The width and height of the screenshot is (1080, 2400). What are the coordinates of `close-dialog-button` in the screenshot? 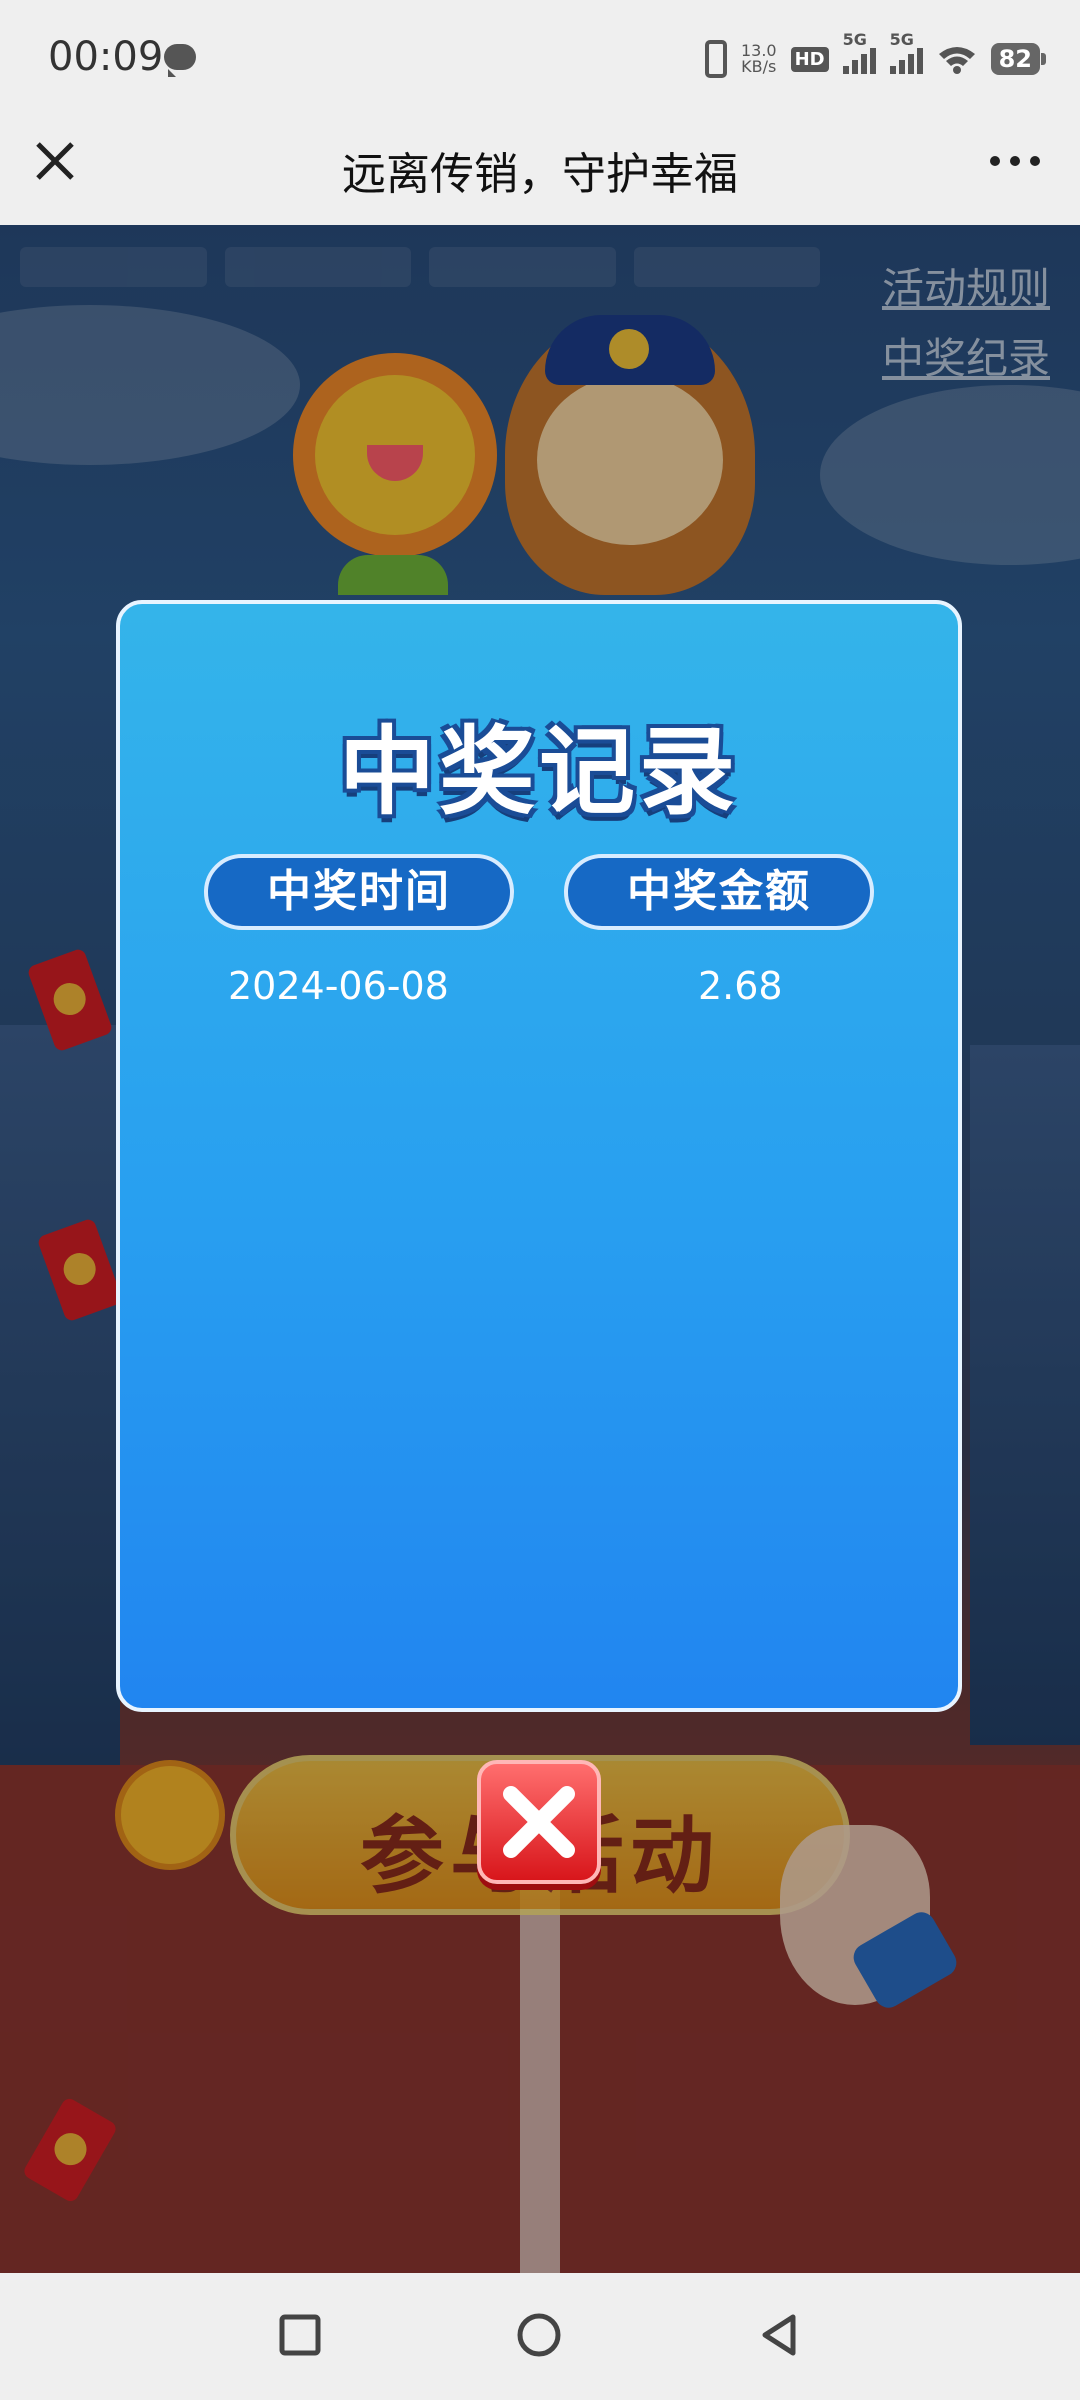 It's located at (539, 1822).